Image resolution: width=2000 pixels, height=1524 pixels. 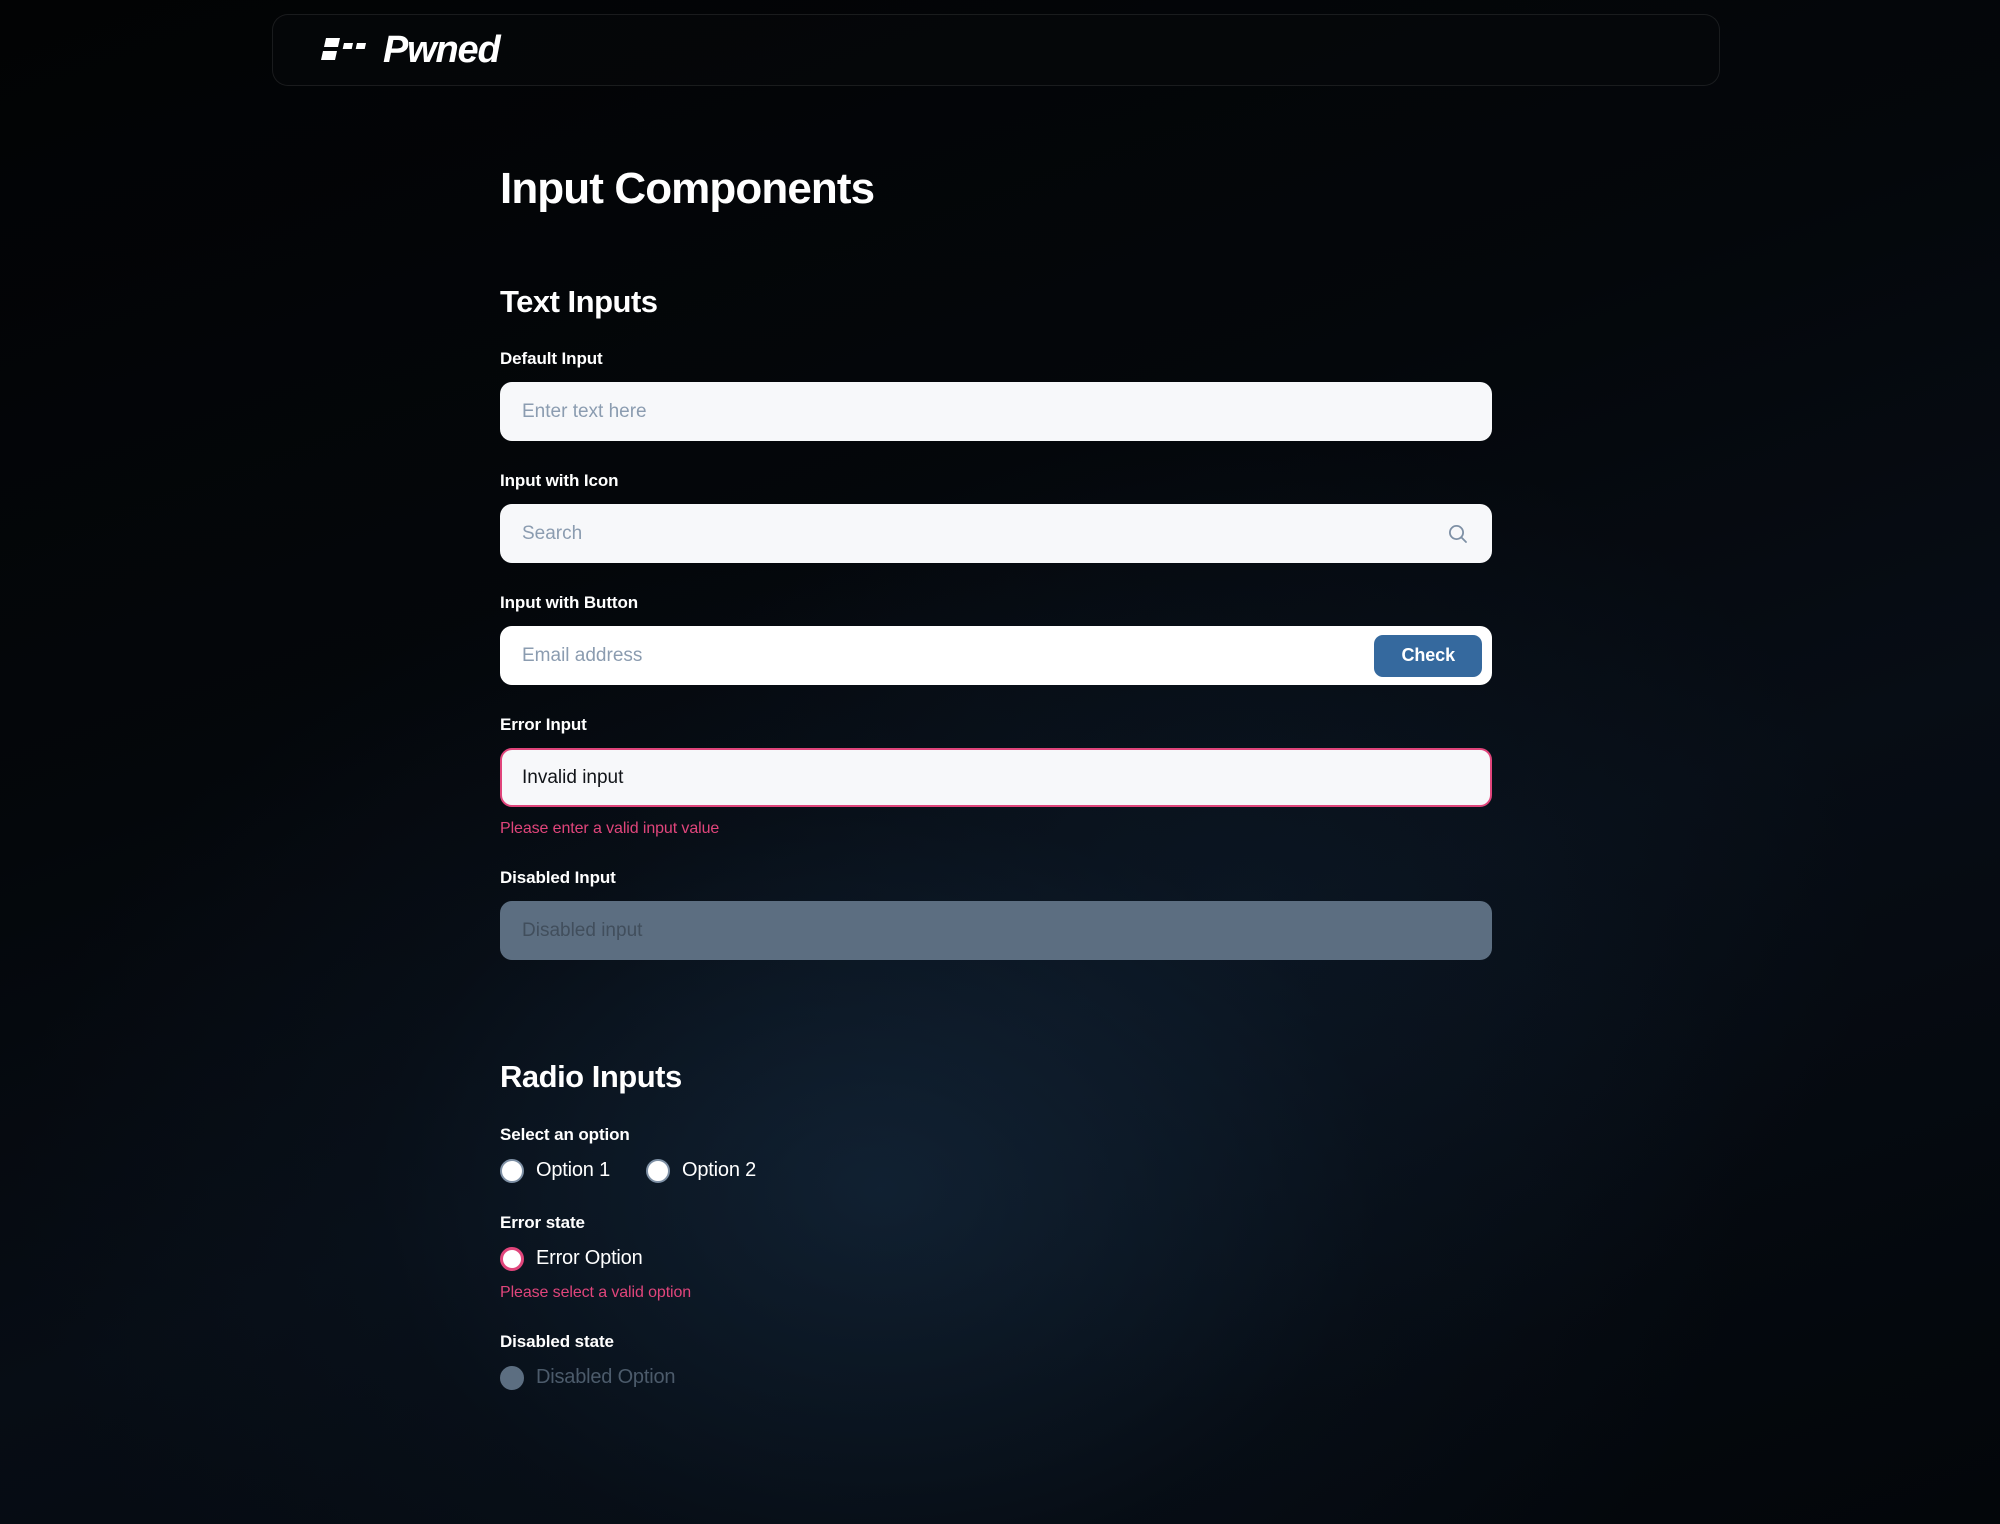 What do you see at coordinates (557, 1341) in the screenshot?
I see `label-radio-disabled-group: Disabled state` at bounding box center [557, 1341].